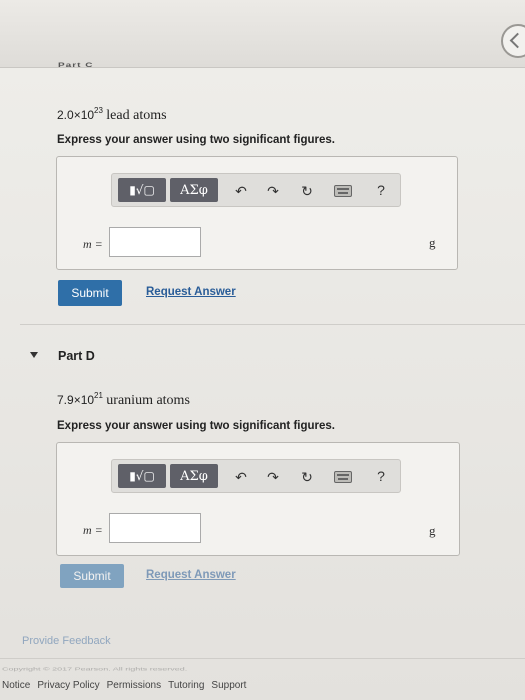 The height and width of the screenshot is (700, 525). I want to click on part-c-question: 2.0×1023 lead atoms, so click(112, 114).